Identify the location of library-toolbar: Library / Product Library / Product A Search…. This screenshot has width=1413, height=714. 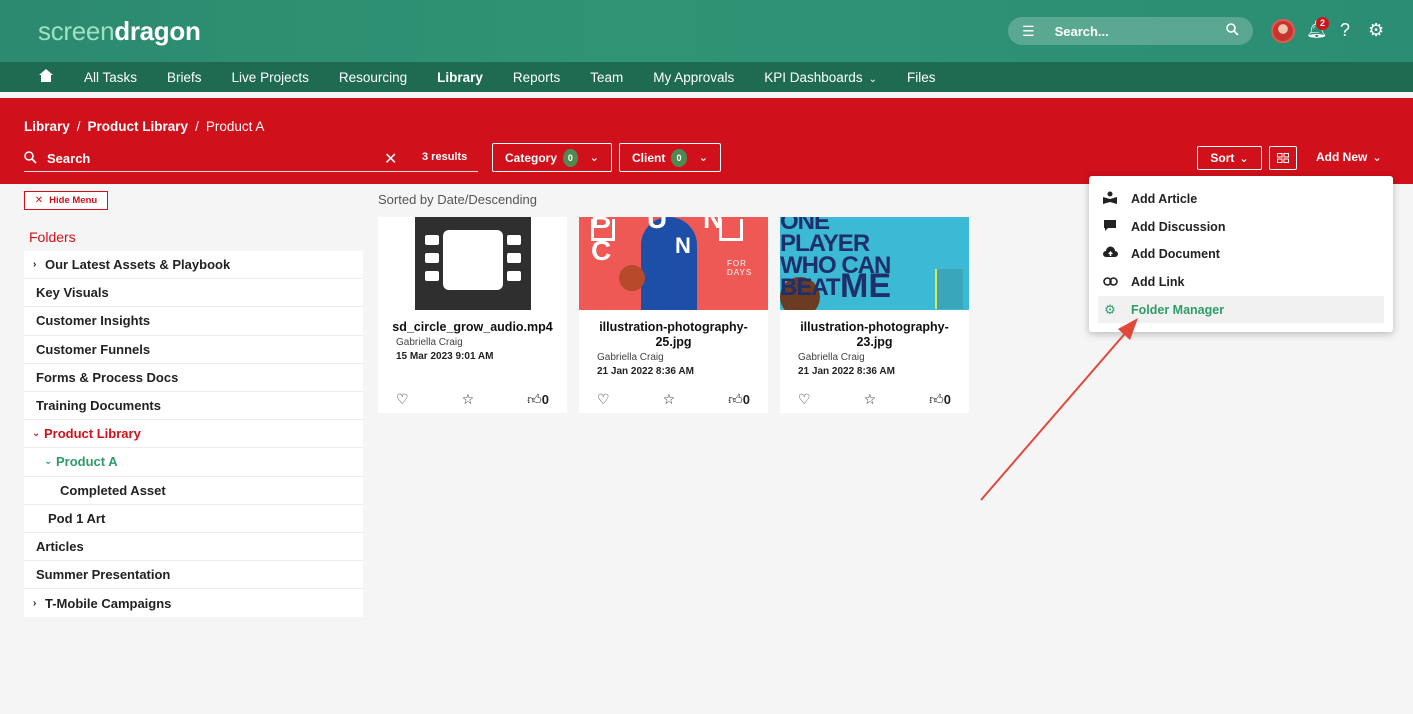
(706, 141).